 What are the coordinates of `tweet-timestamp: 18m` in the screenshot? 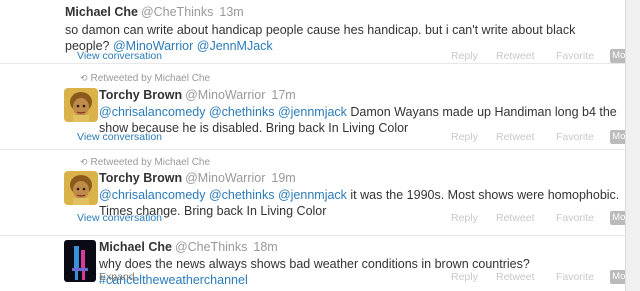 It's located at (265, 247).